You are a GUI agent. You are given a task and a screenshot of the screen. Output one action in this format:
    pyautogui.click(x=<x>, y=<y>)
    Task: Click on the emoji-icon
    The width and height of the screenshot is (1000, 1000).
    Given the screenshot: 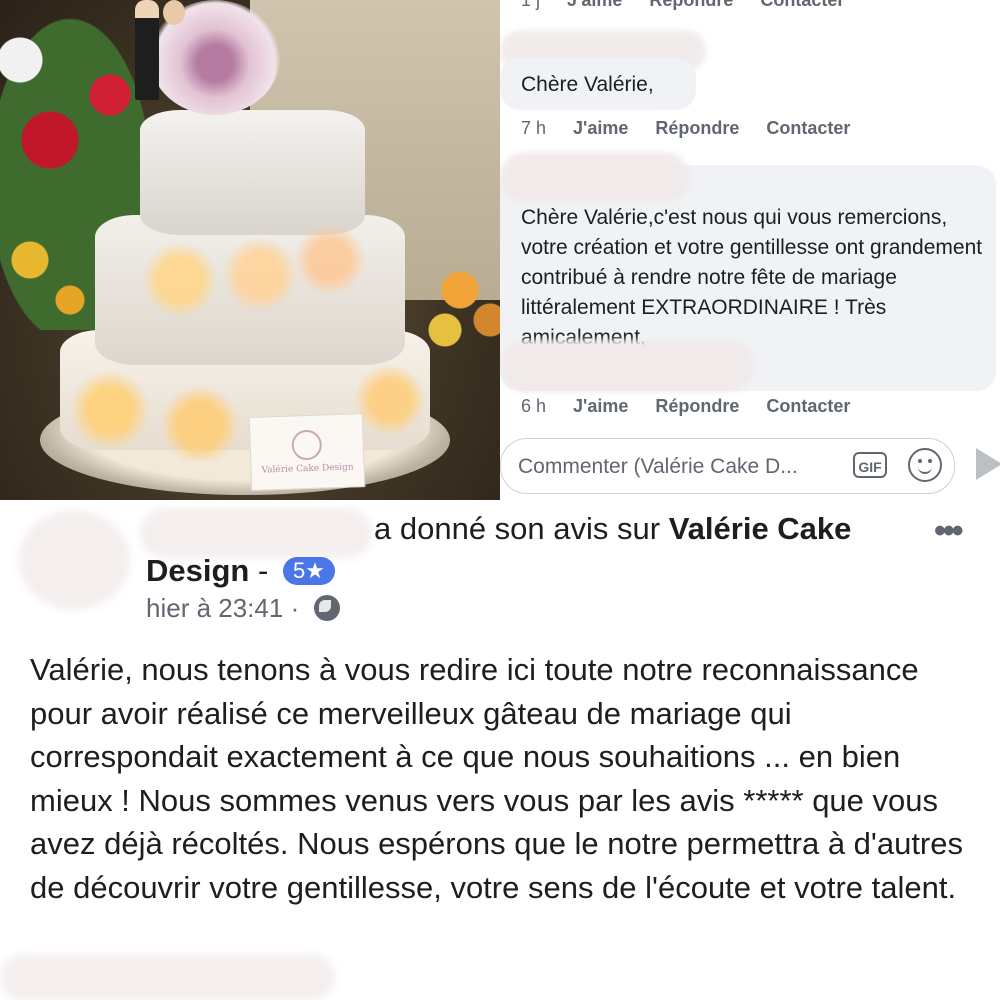 What is the action you would take?
    pyautogui.click(x=925, y=465)
    